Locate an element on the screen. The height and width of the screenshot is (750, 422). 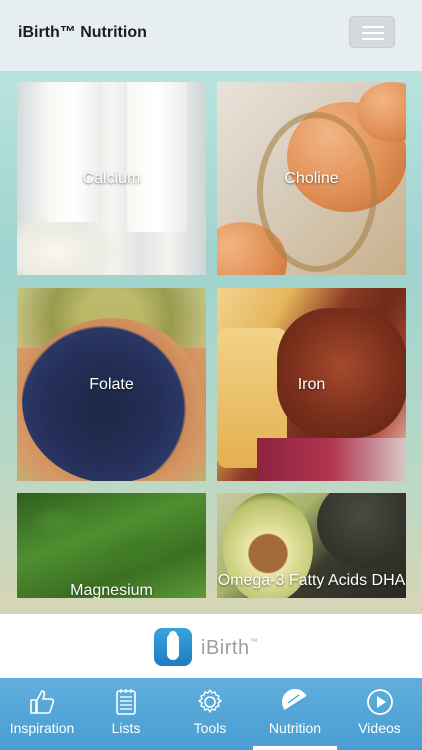
bottom-tab-bar: Inspiration Lists Tools Nutrition Videos is located at coordinates (211, 714).